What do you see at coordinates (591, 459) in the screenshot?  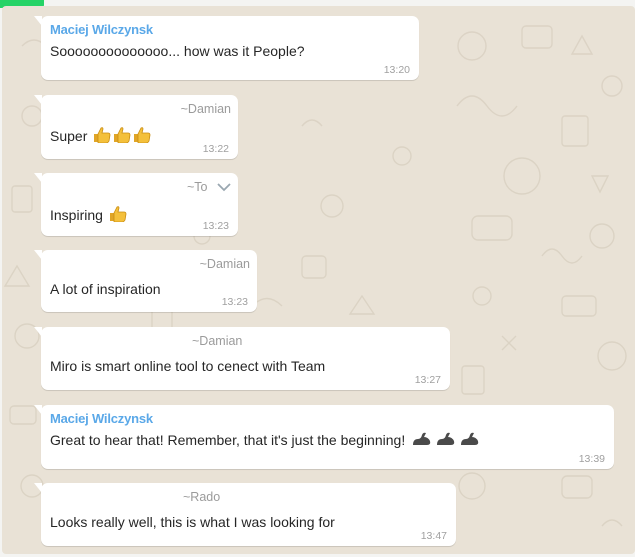 I see `message-time: 13:39` at bounding box center [591, 459].